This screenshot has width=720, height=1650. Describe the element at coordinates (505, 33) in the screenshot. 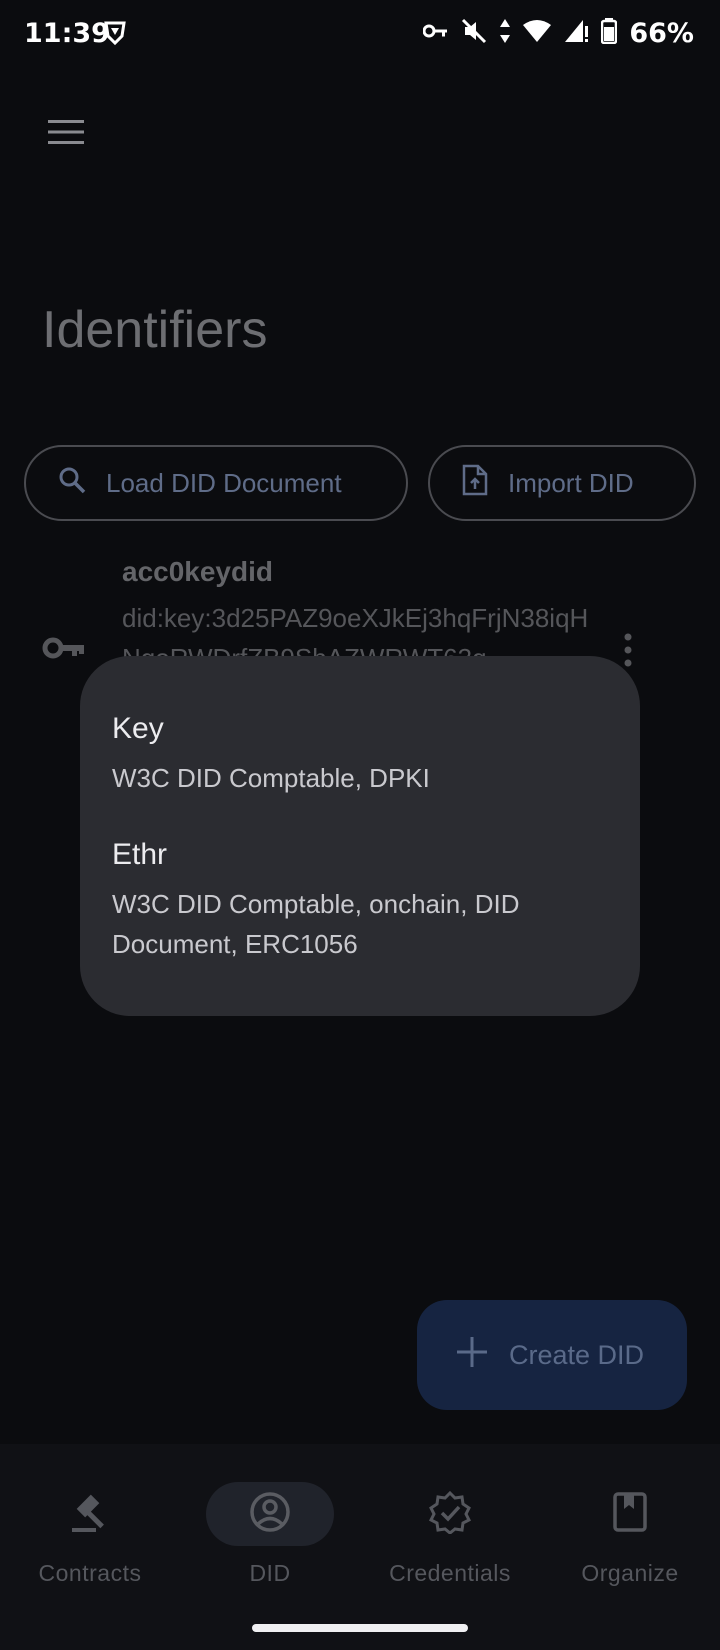

I see `data-arrows-icon` at that location.